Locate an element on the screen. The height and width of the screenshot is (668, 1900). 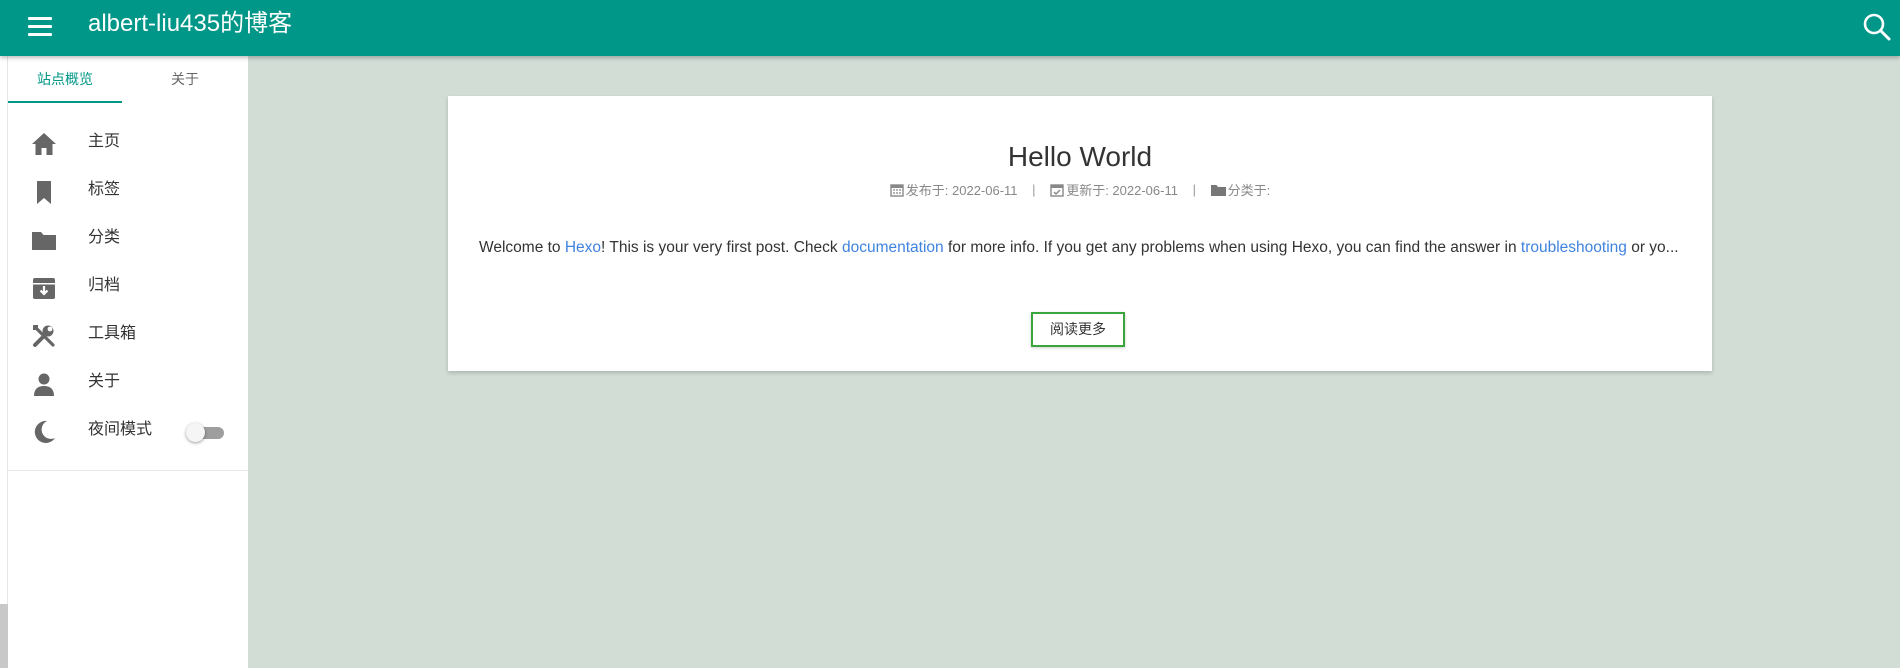
sidebar-item-archives: 归档 is located at coordinates (128, 286).